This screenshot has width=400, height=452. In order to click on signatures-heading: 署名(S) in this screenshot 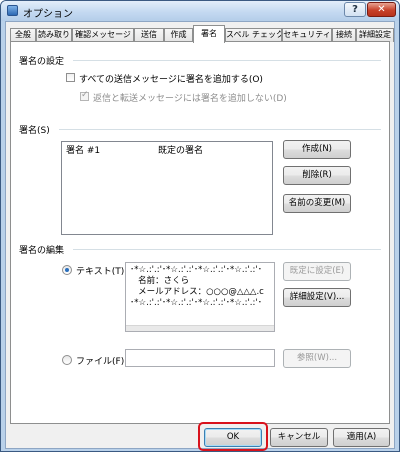, I will do `click(34, 131)`.